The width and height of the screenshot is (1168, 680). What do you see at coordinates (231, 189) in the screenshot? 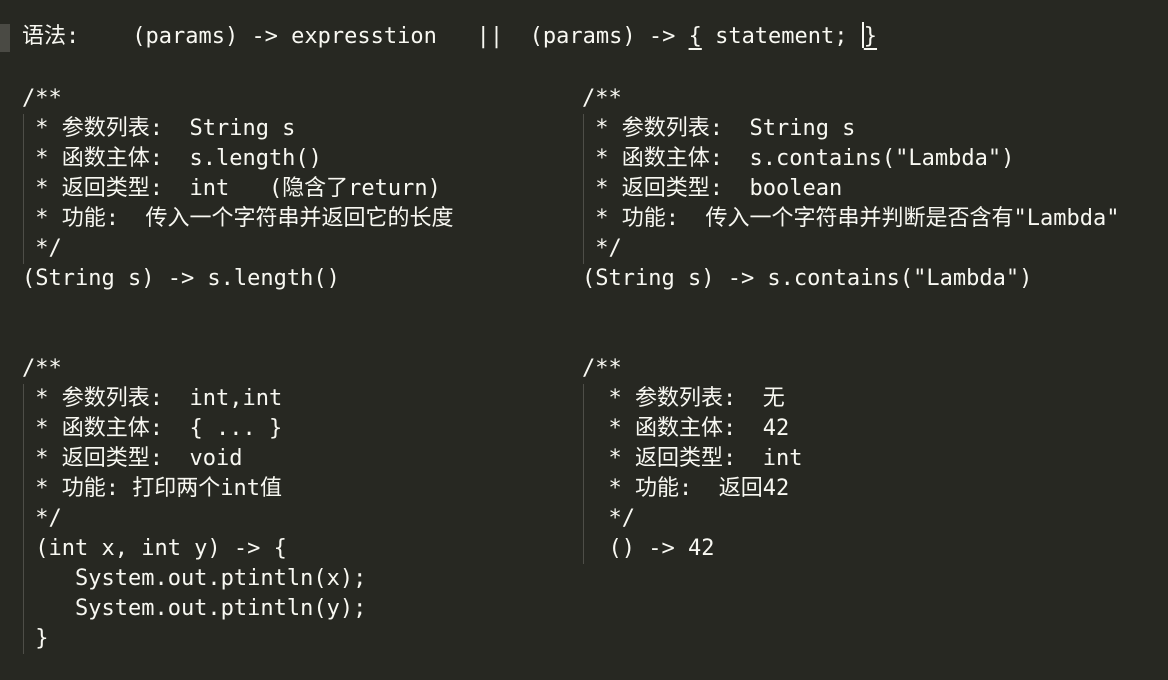
I see `code-line: * 返回类型: int (隐含了return)` at bounding box center [231, 189].